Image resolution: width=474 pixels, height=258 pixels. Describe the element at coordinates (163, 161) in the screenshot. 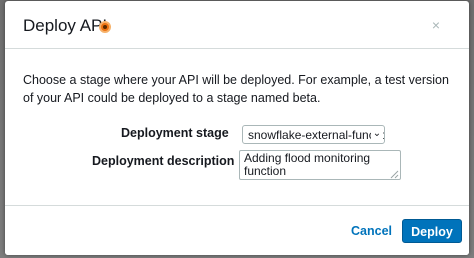

I see `deployment-description-label: Deployment description` at that location.